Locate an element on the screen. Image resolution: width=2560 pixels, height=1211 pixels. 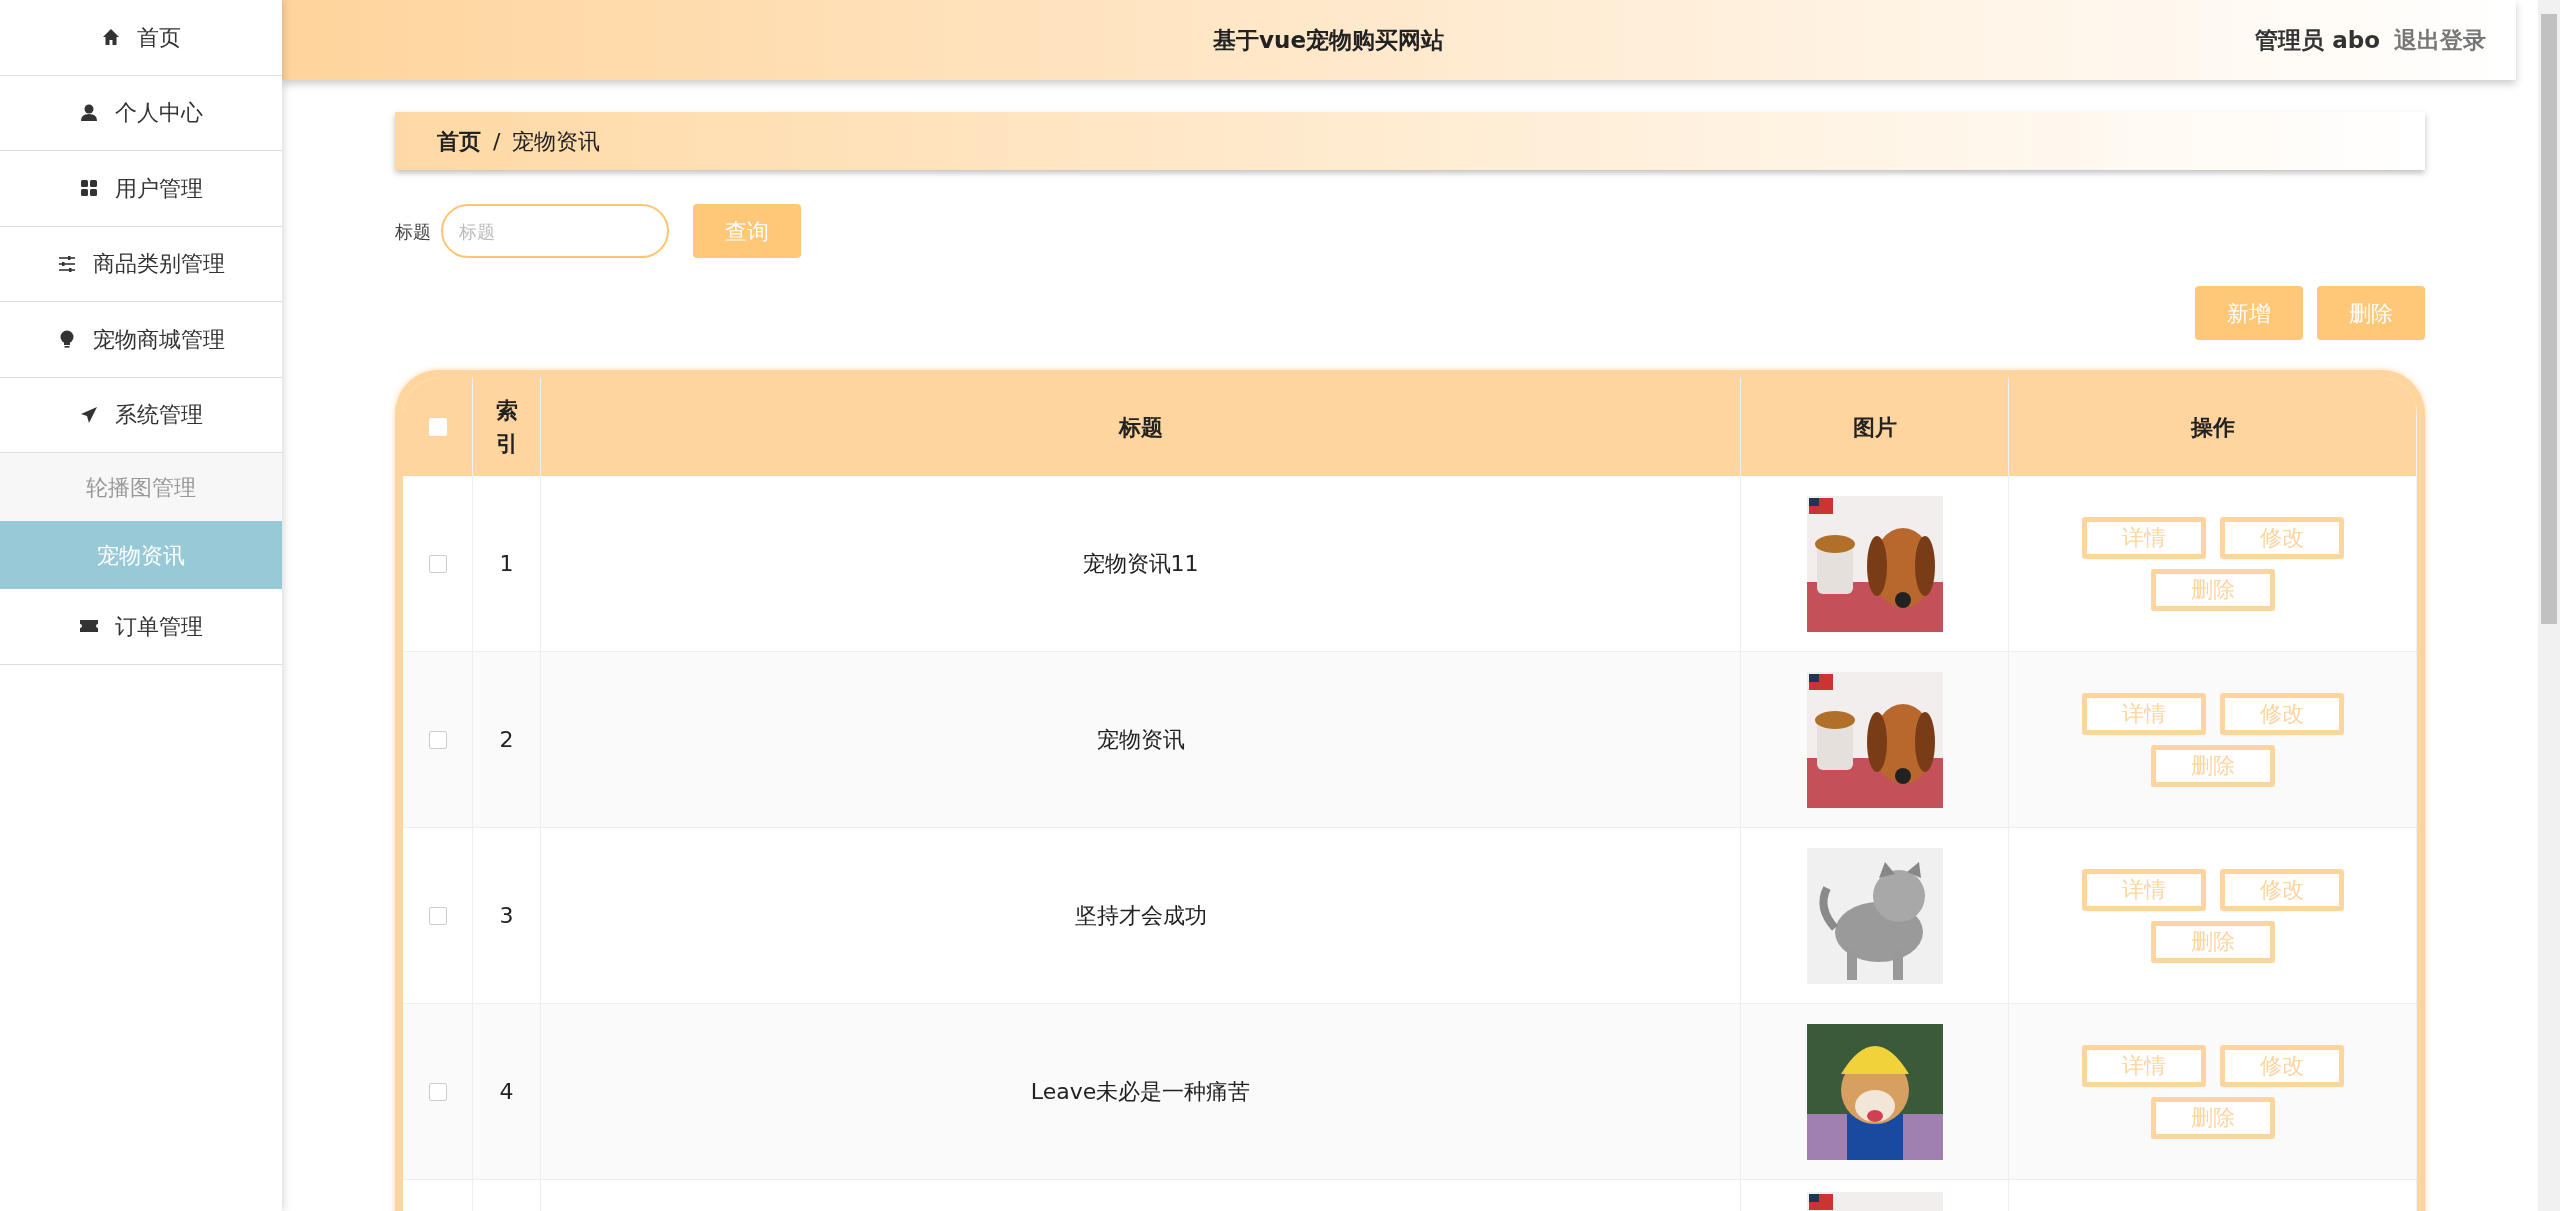
sidebar-item: 商品类别管理 is located at coordinates (141, 264).